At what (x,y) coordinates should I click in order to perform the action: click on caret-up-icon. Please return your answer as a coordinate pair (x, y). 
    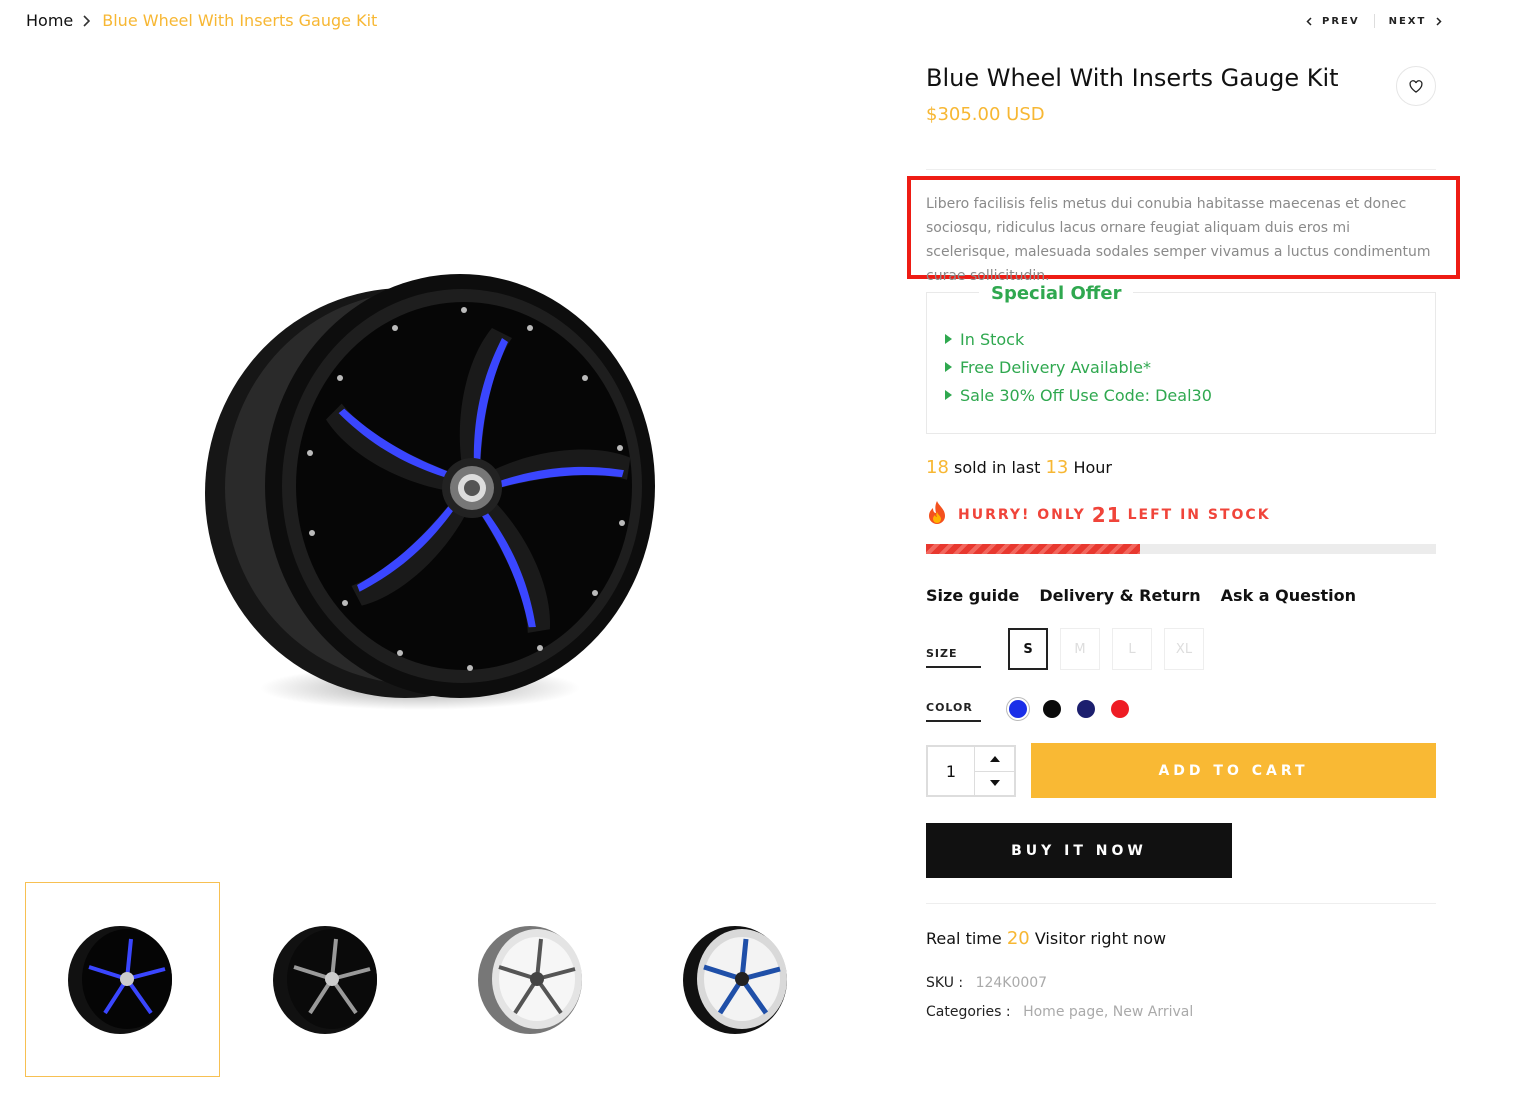
    Looking at the image, I should click on (994, 758).